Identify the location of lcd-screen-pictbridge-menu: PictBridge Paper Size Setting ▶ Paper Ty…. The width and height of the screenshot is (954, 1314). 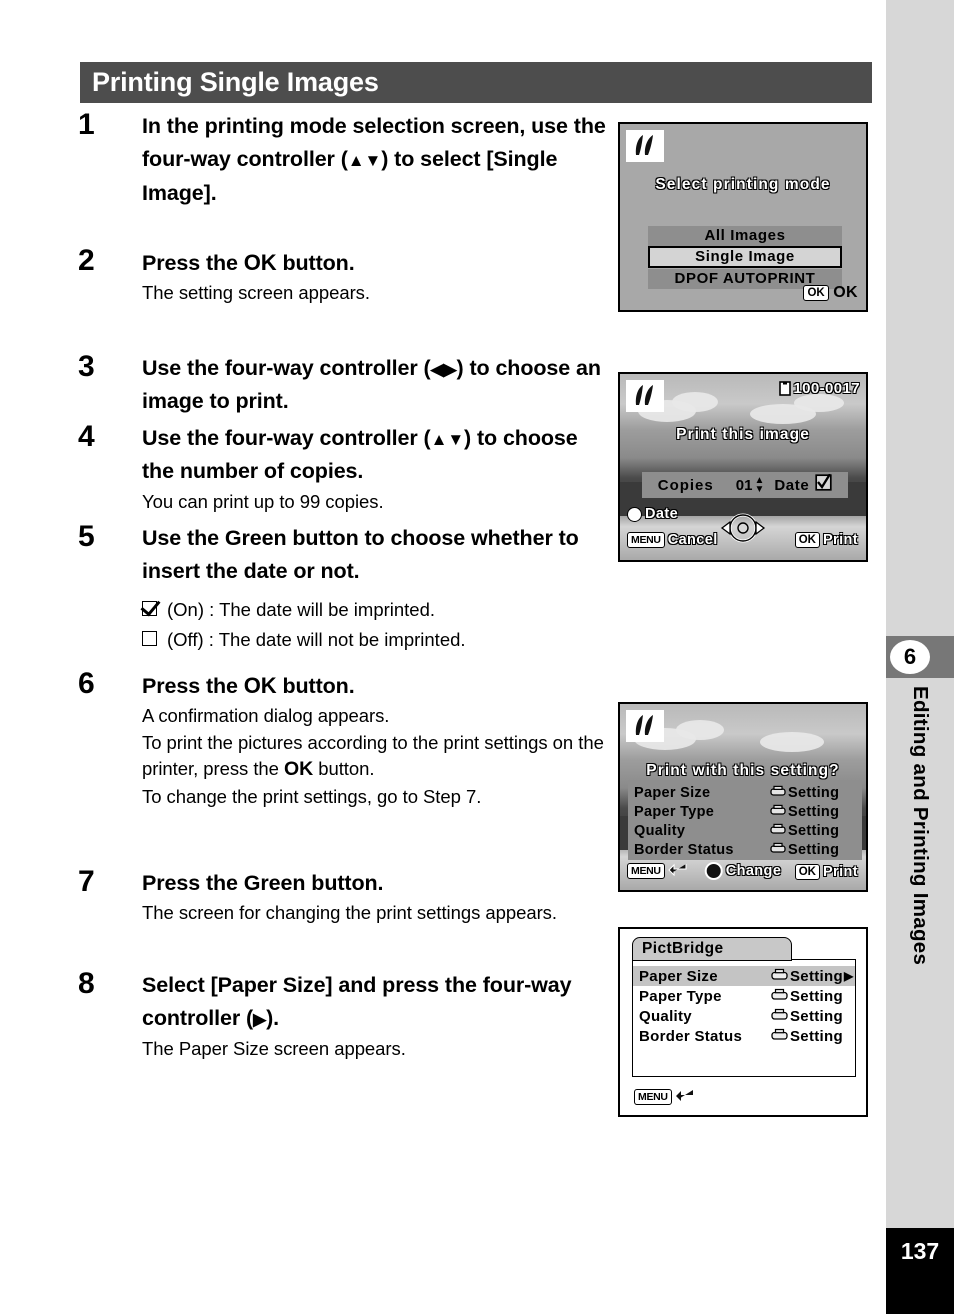
(743, 1022).